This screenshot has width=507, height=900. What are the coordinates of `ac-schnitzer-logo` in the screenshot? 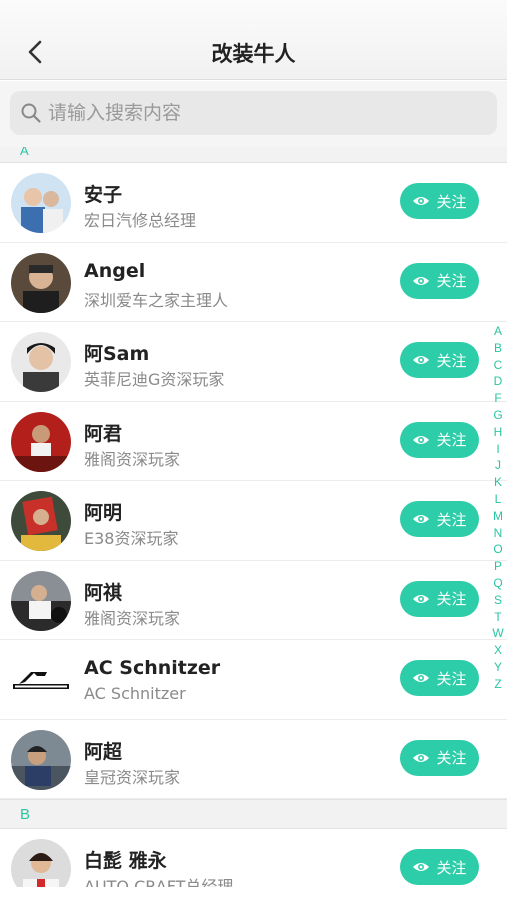 It's located at (41, 680).